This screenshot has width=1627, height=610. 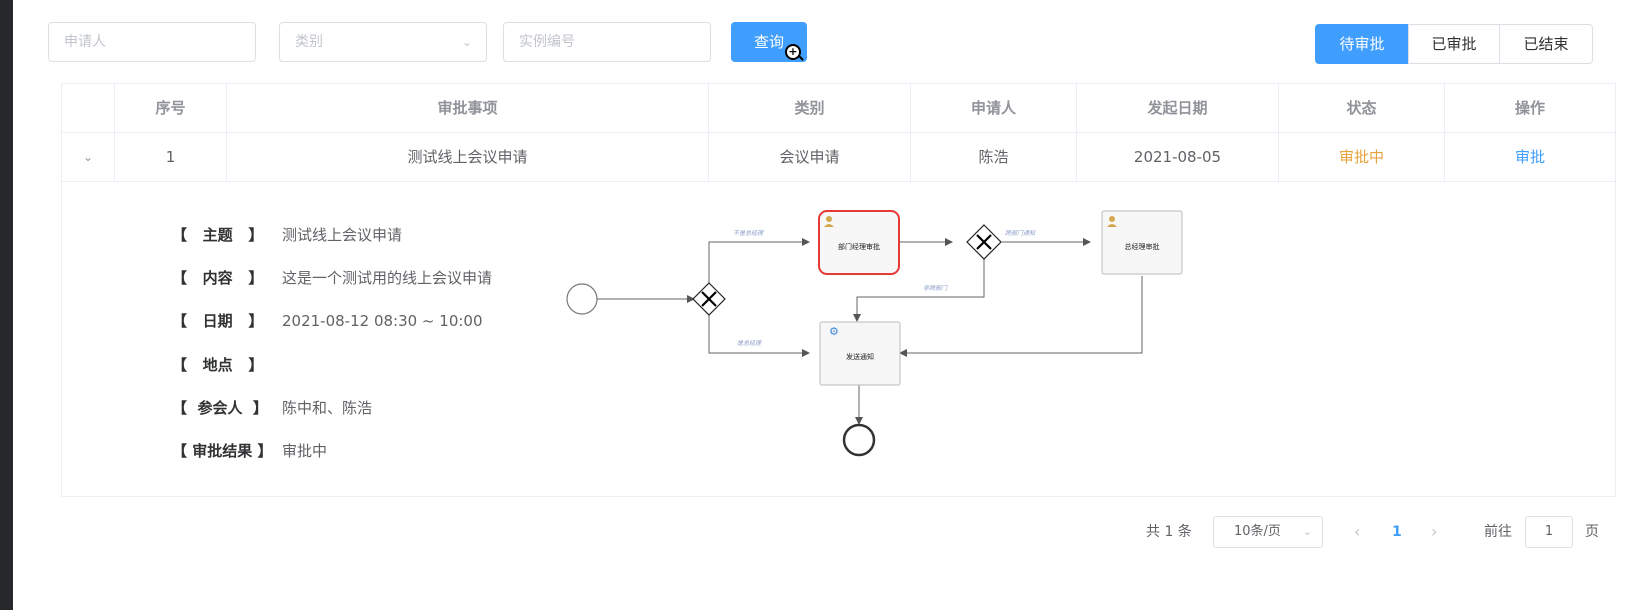 What do you see at coordinates (468, 157) in the screenshot?
I see `row-item: 测试线上会议申请` at bounding box center [468, 157].